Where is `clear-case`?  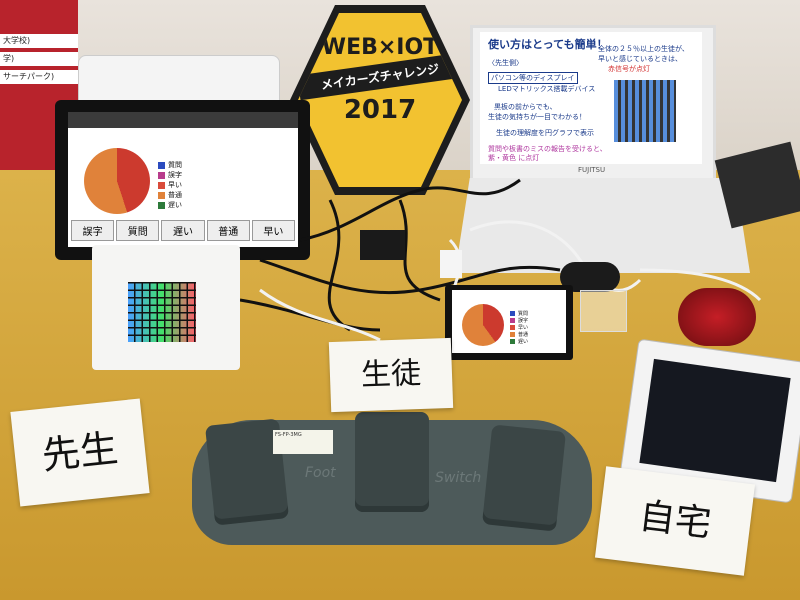 clear-case is located at coordinates (603, 311).